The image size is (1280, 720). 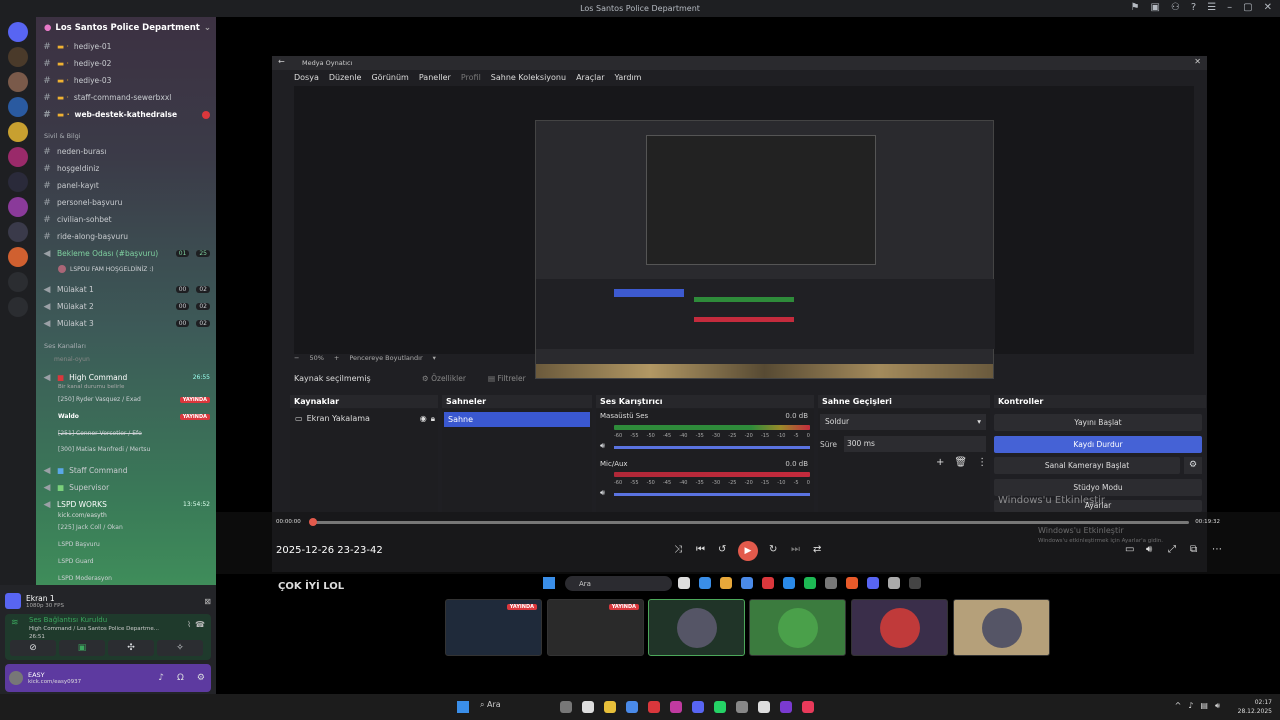 I want to click on taskbar-search: ⌕ Ara, so click(x=490, y=705).